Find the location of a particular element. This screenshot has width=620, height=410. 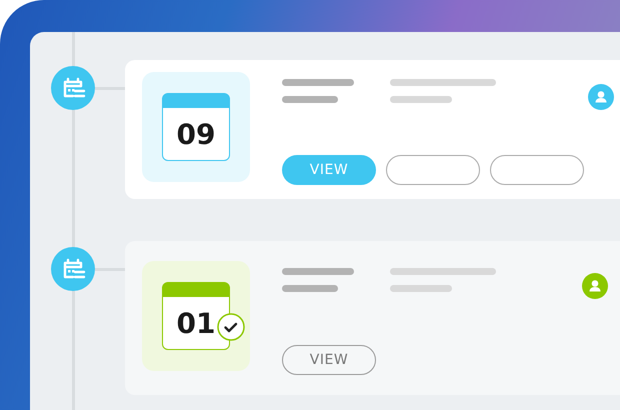

date-number: 09 is located at coordinates (196, 134).